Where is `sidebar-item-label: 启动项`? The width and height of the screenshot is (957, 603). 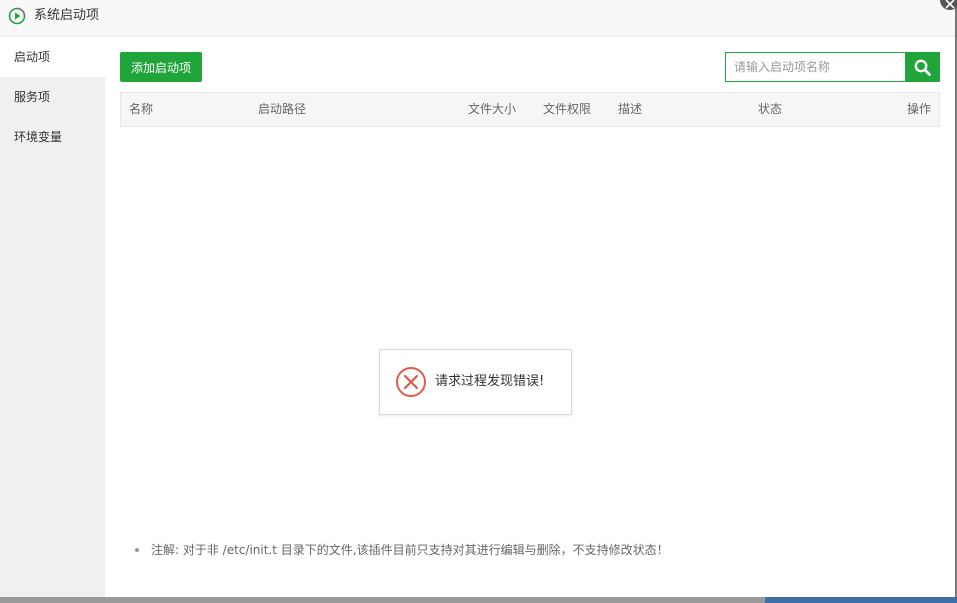
sidebar-item-label: 启动项 is located at coordinates (32, 57).